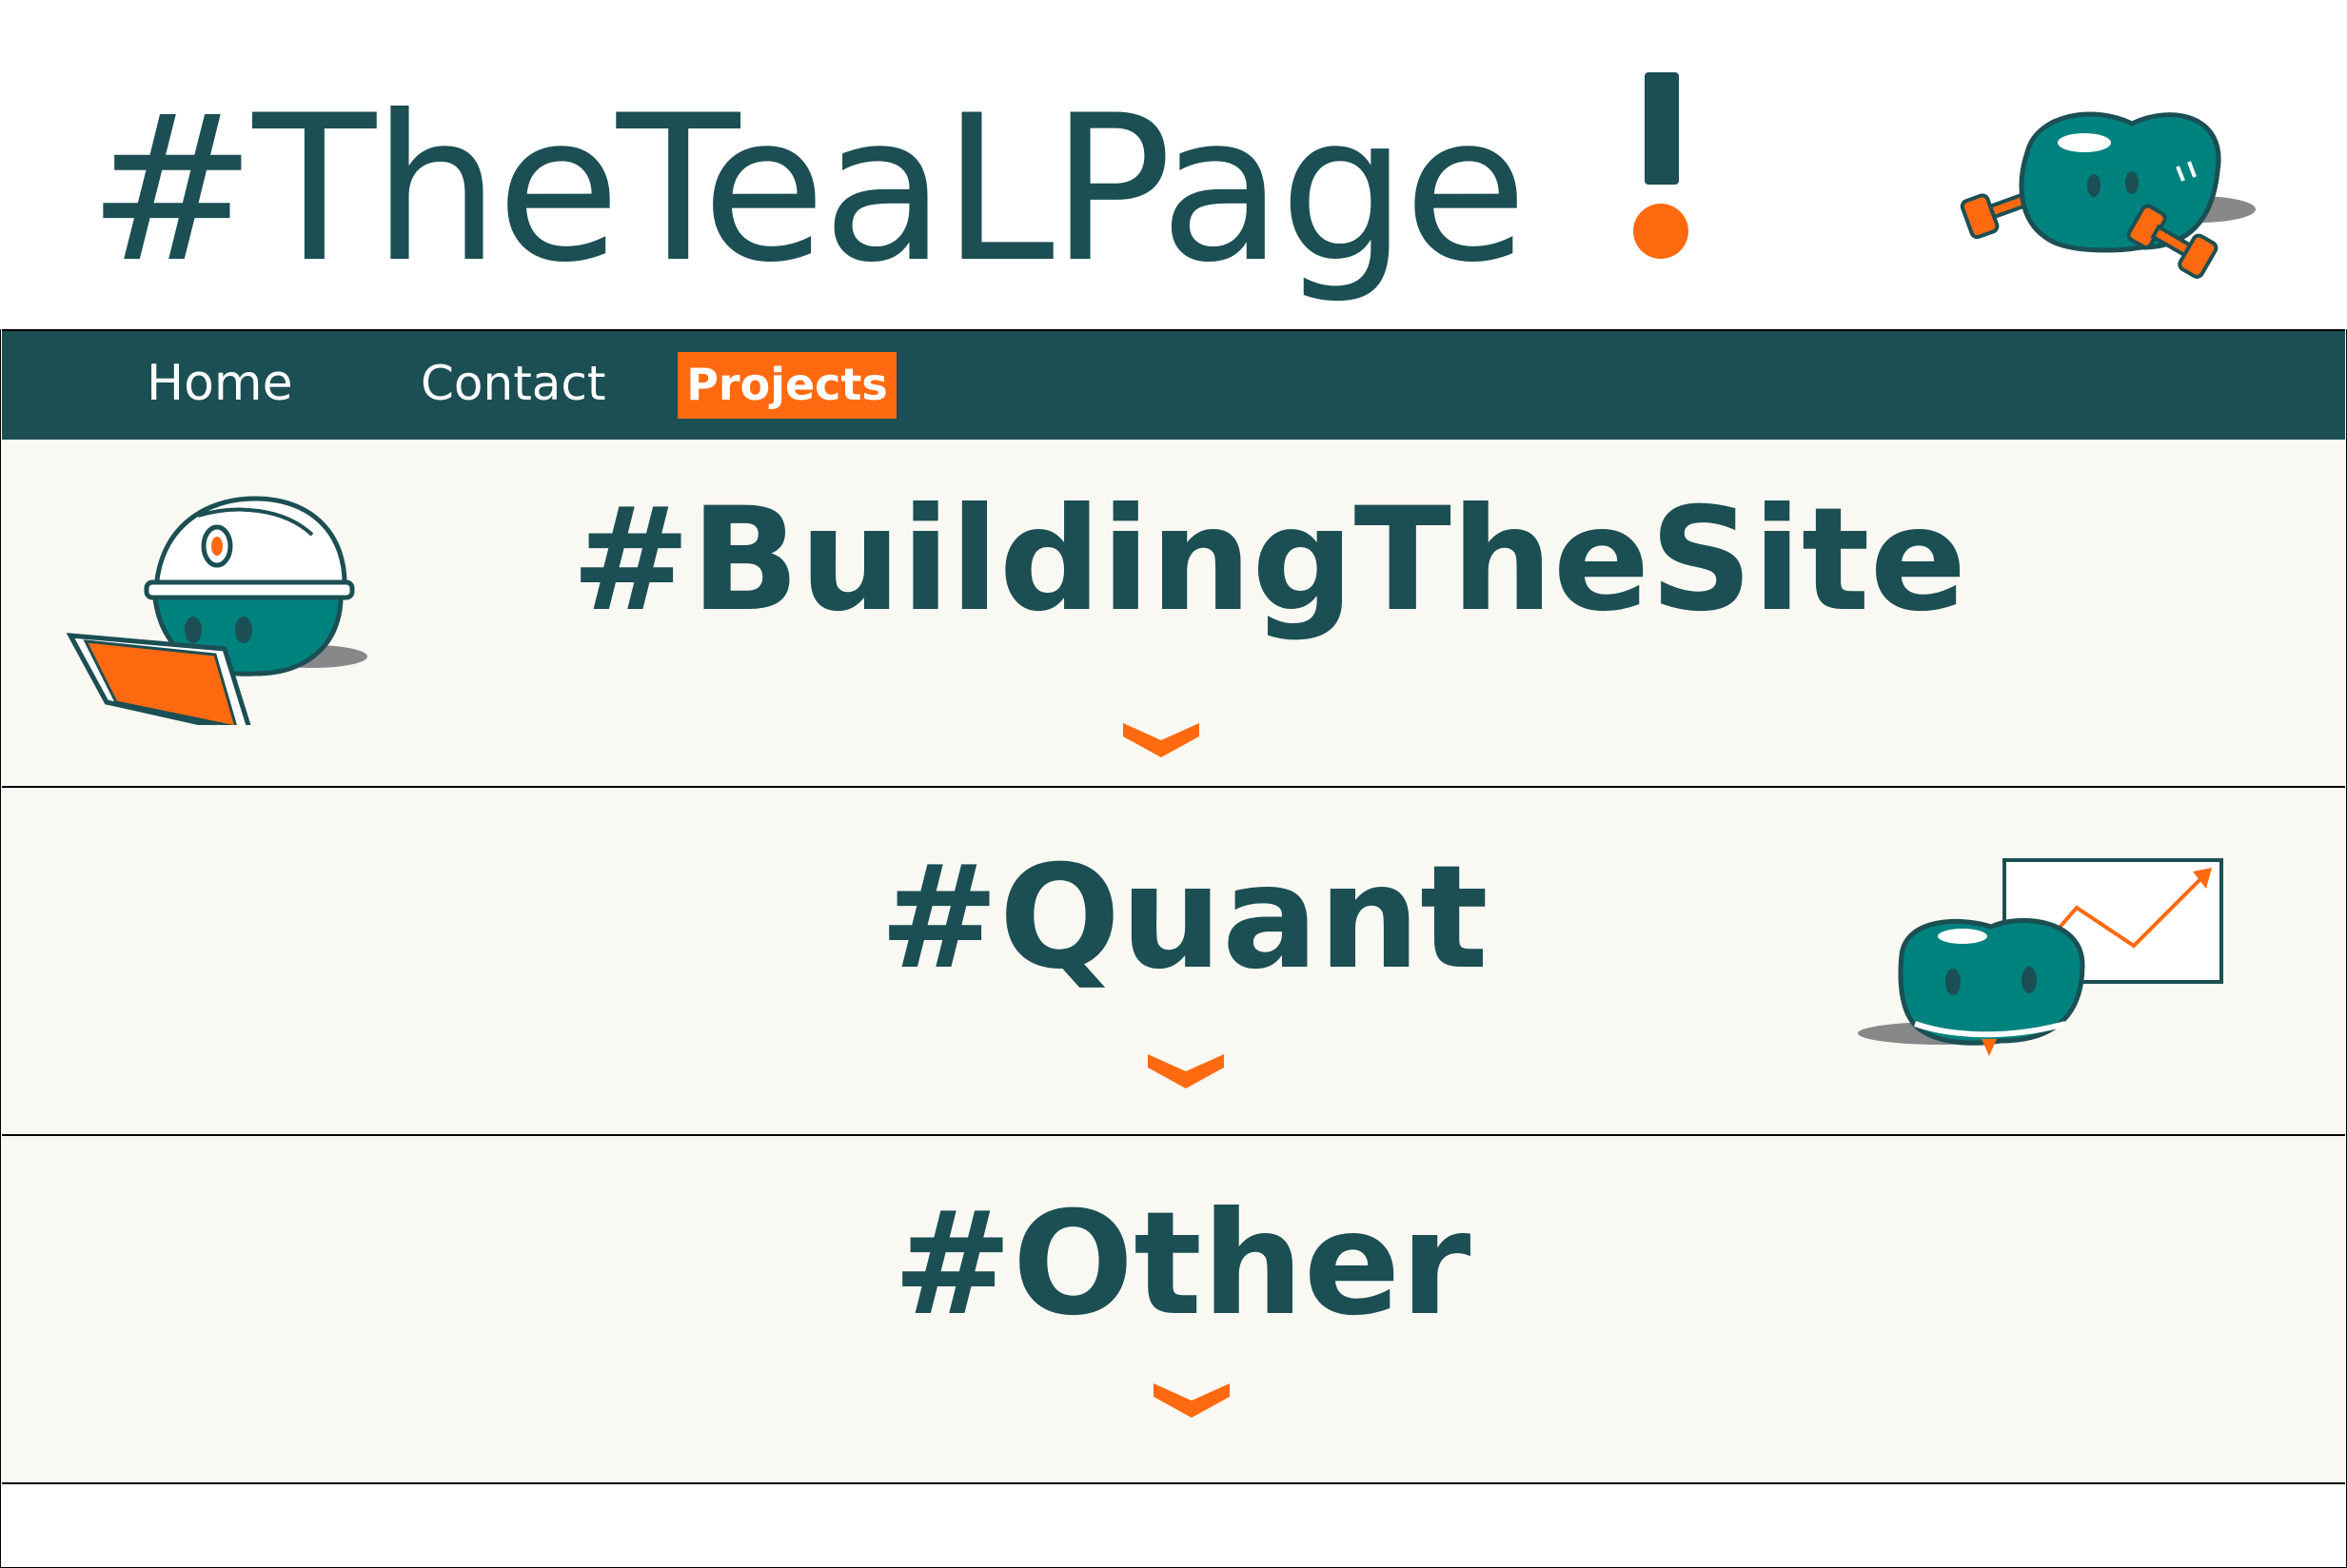  What do you see at coordinates (1184, 918) in the screenshot?
I see `section-title: #Quant` at bounding box center [1184, 918].